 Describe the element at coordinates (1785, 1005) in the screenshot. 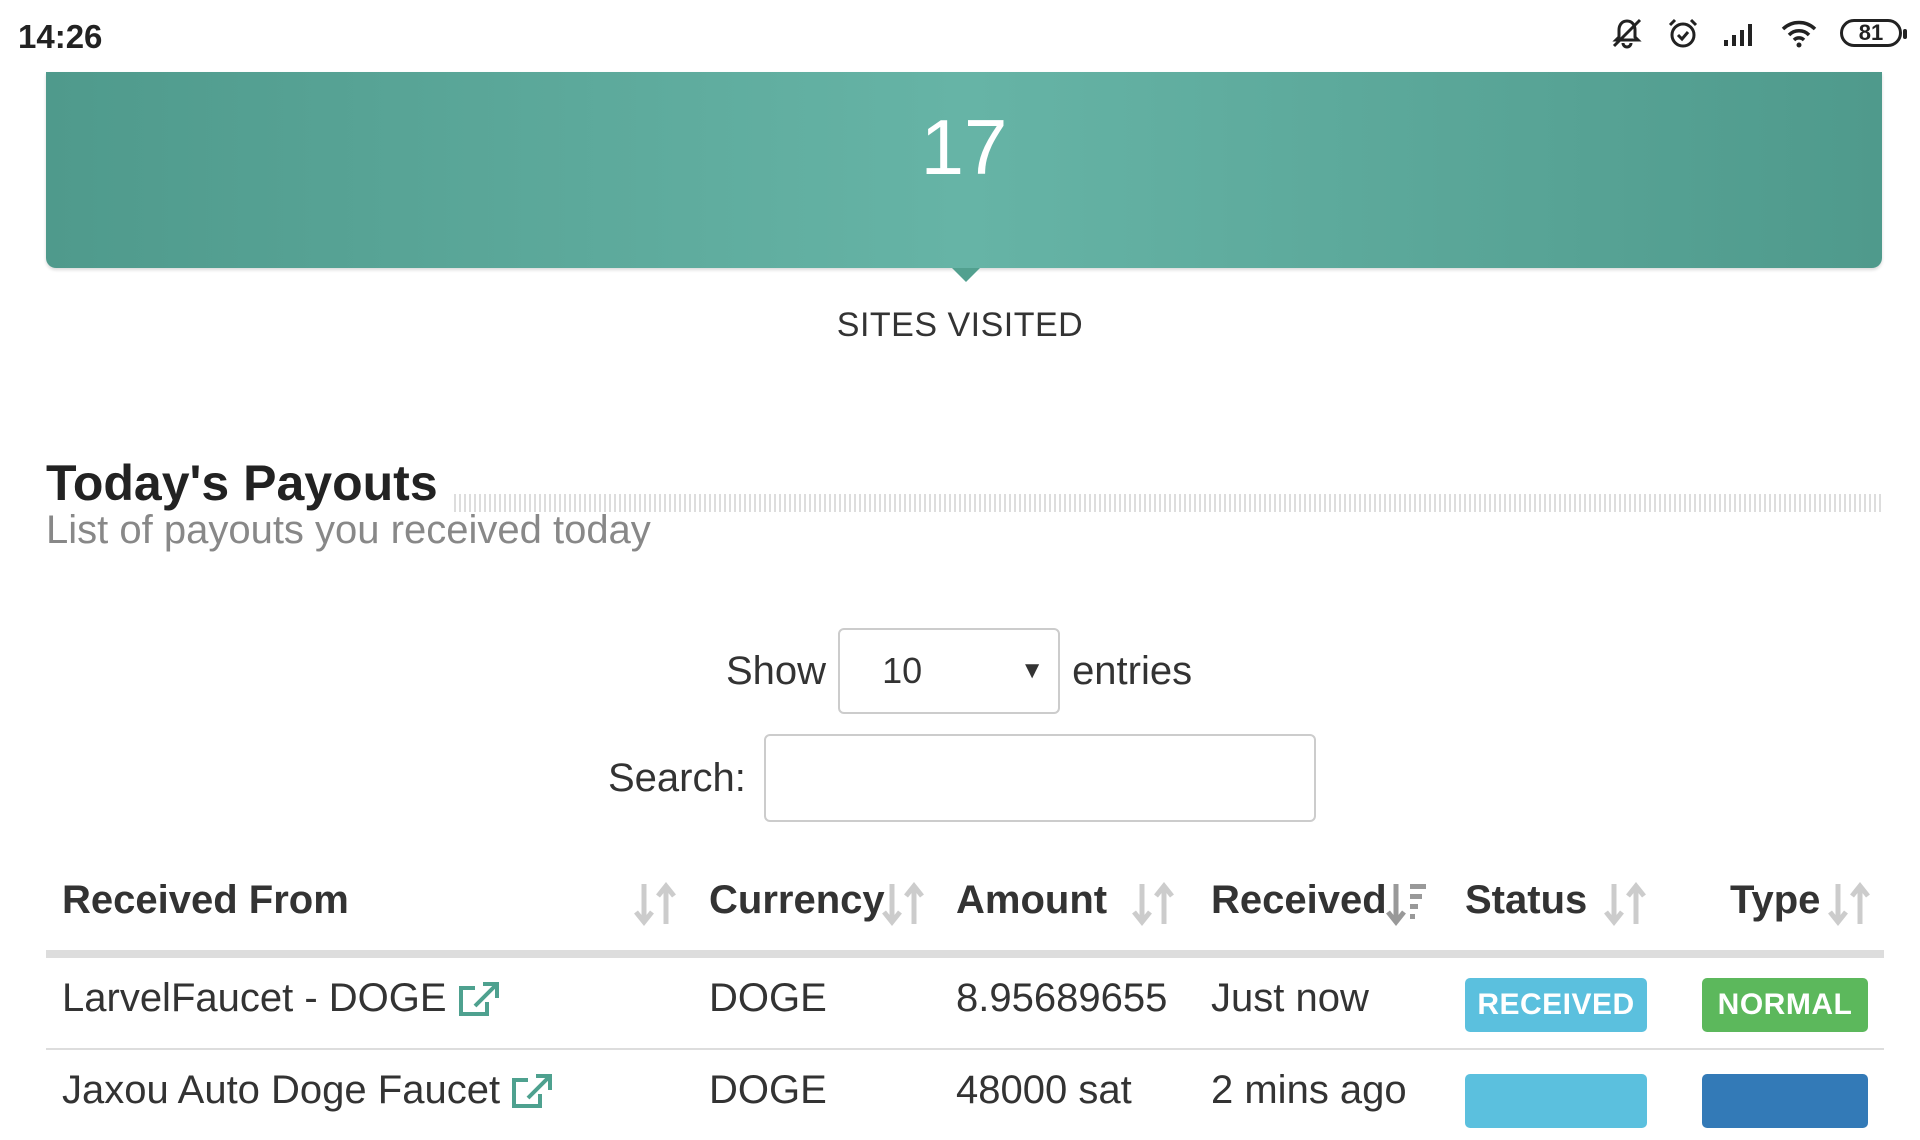

I see `type-badge: NORMAL` at that location.